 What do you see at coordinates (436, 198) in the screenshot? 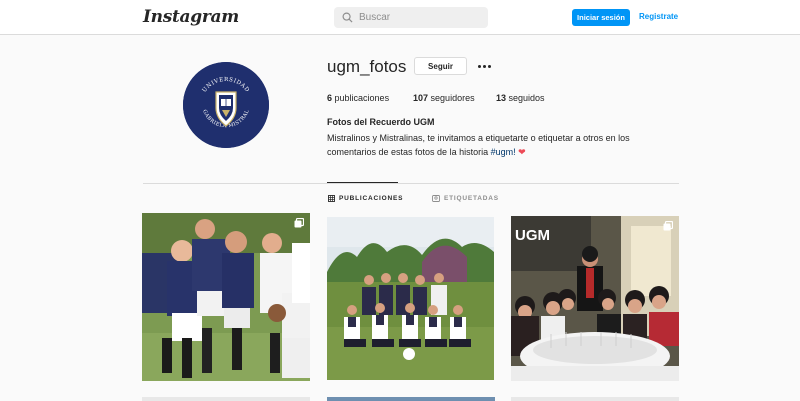
I see `tag-icon` at bounding box center [436, 198].